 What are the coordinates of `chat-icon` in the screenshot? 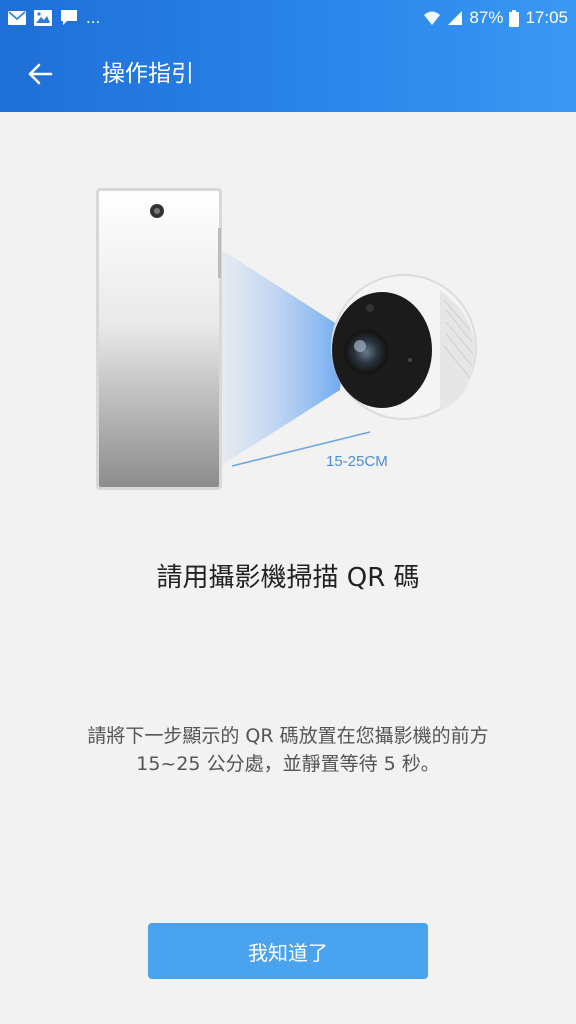 It's located at (69, 17).